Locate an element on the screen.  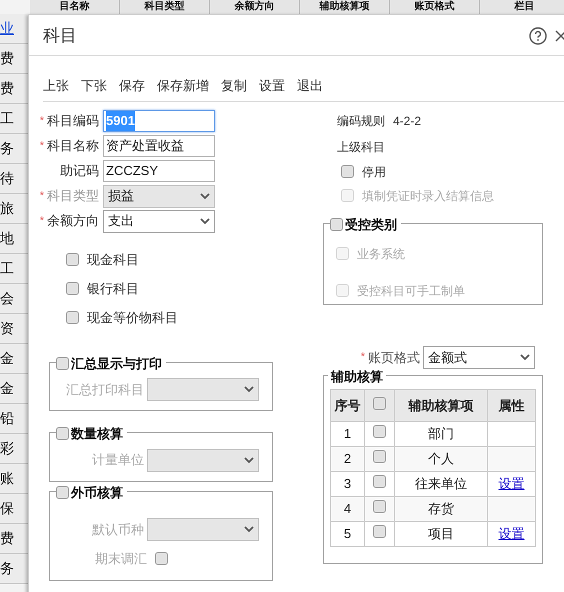
sheet-cell: 待 is located at coordinates (15, 179).